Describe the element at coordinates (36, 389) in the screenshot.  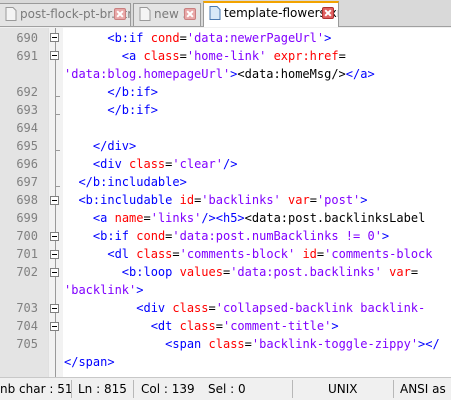
I see `status-length: nb char : 51` at that location.